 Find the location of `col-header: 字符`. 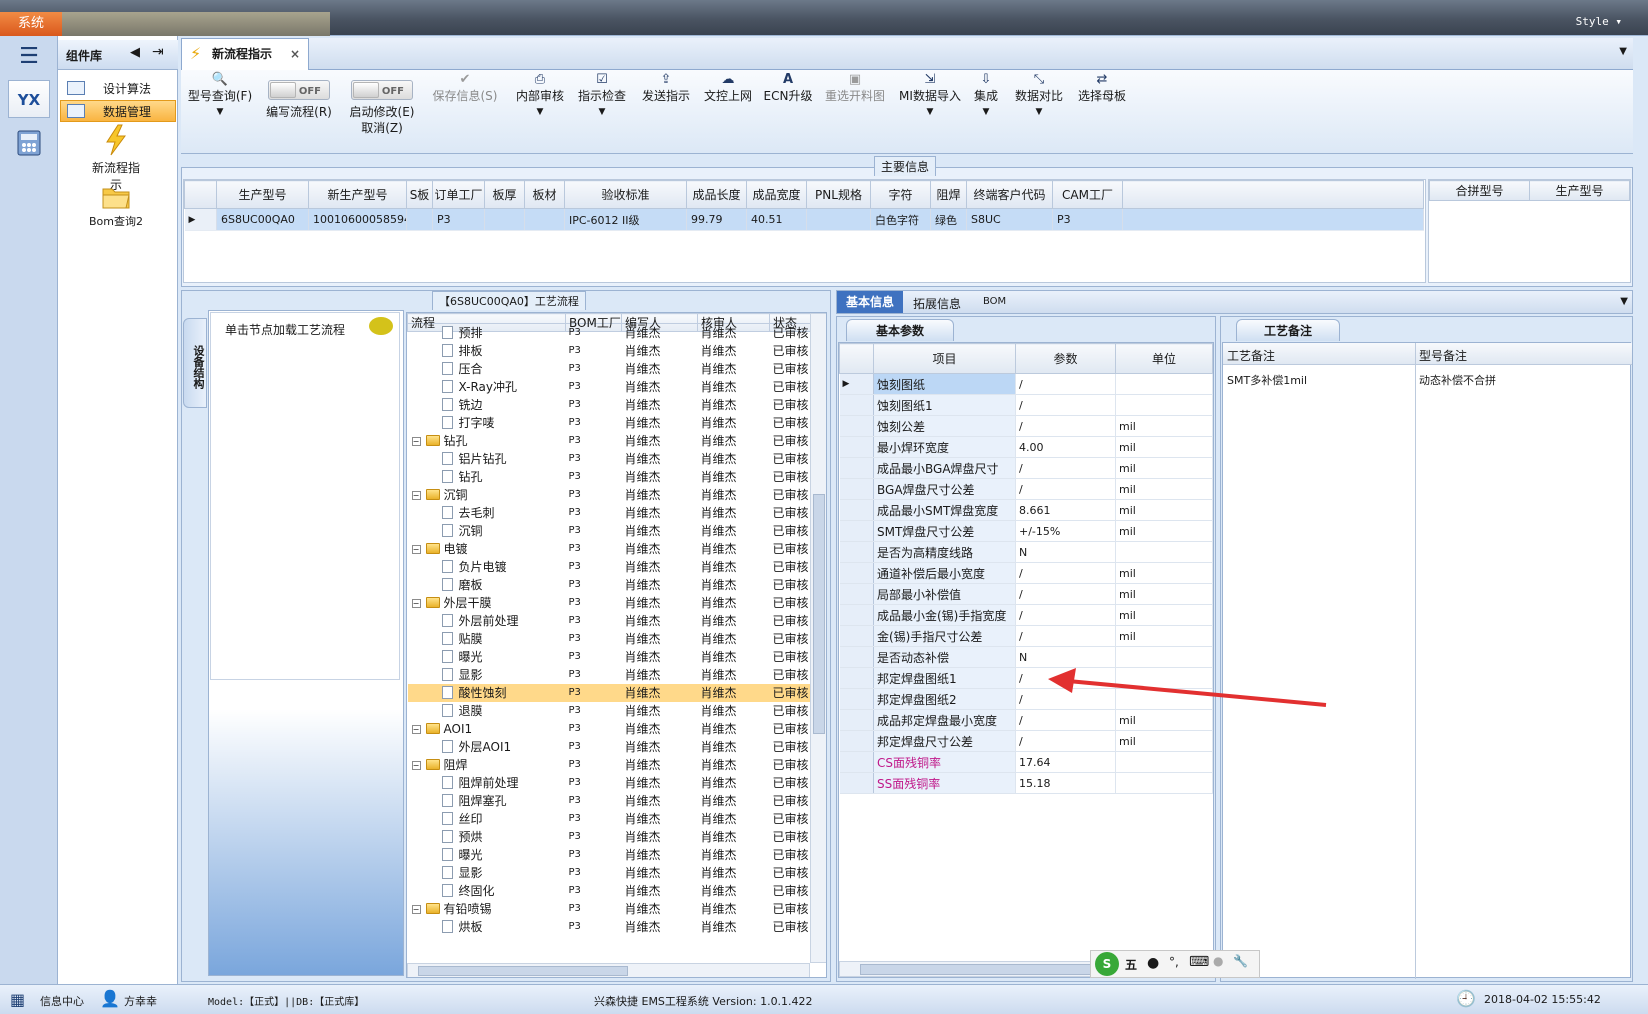

col-header: 字符 is located at coordinates (900, 194).